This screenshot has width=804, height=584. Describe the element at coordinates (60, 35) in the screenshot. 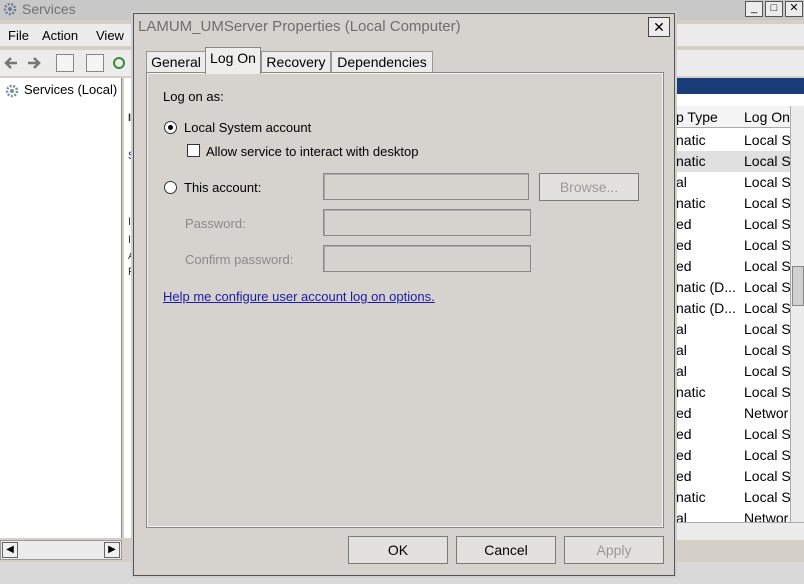

I see `menu-action: Action` at that location.